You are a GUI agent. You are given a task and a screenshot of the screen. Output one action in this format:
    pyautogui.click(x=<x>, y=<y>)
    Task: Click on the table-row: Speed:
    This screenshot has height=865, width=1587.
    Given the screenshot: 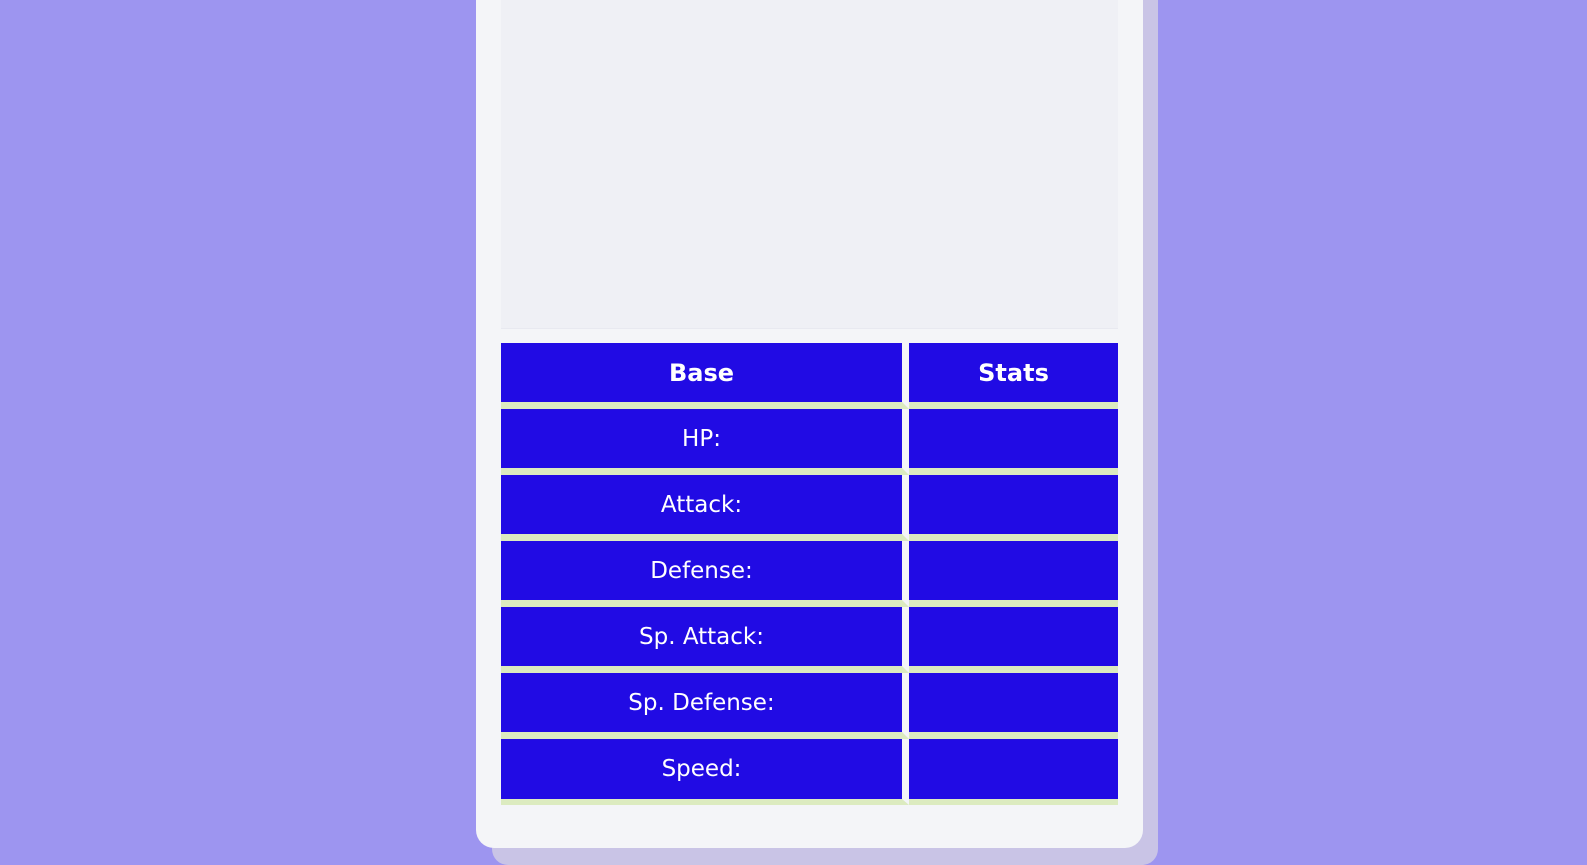 What is the action you would take?
    pyautogui.click(x=809, y=772)
    